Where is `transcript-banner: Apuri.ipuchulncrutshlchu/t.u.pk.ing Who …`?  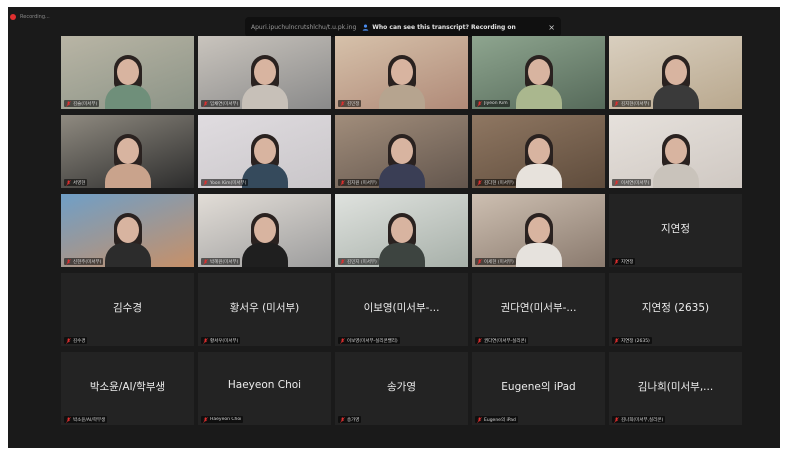
transcript-banner: Apuri.ipuchulncrutshlchu/t.u.pk.ing Who … is located at coordinates (403, 27).